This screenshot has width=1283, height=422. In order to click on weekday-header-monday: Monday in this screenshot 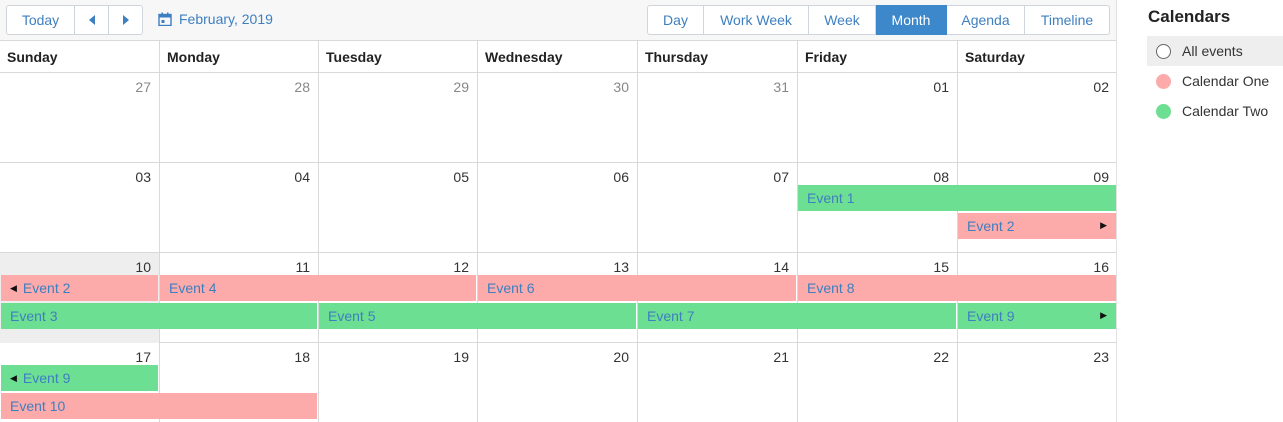, I will do `click(238, 56)`.